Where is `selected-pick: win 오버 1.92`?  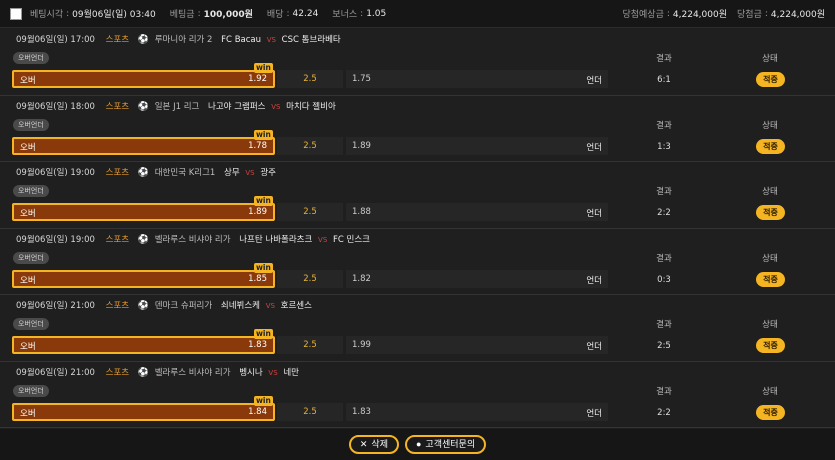 selected-pick: win 오버 1.92 is located at coordinates (143, 75).